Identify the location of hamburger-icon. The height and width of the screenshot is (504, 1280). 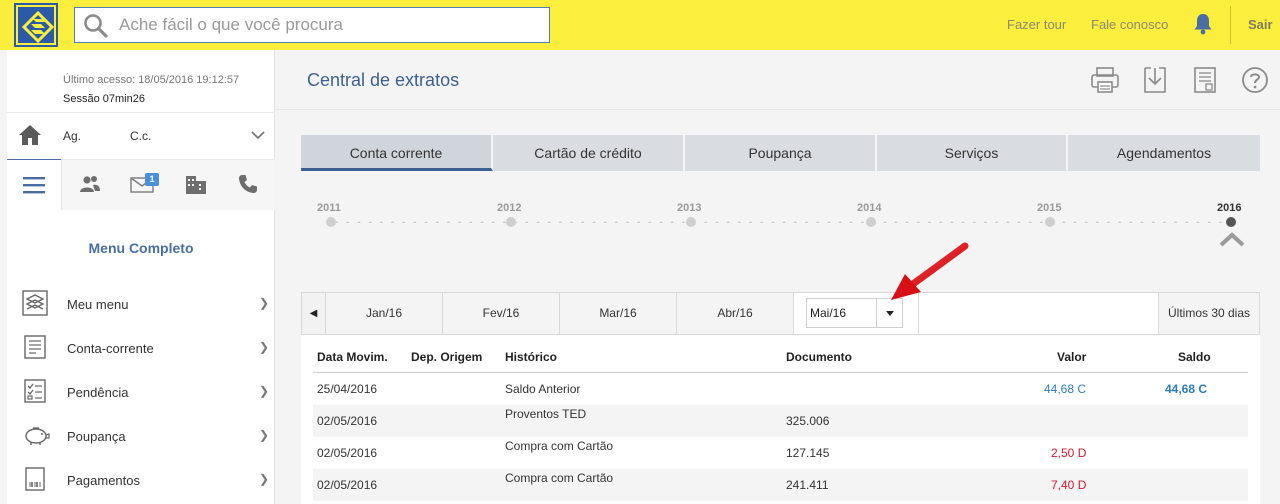
(34, 185).